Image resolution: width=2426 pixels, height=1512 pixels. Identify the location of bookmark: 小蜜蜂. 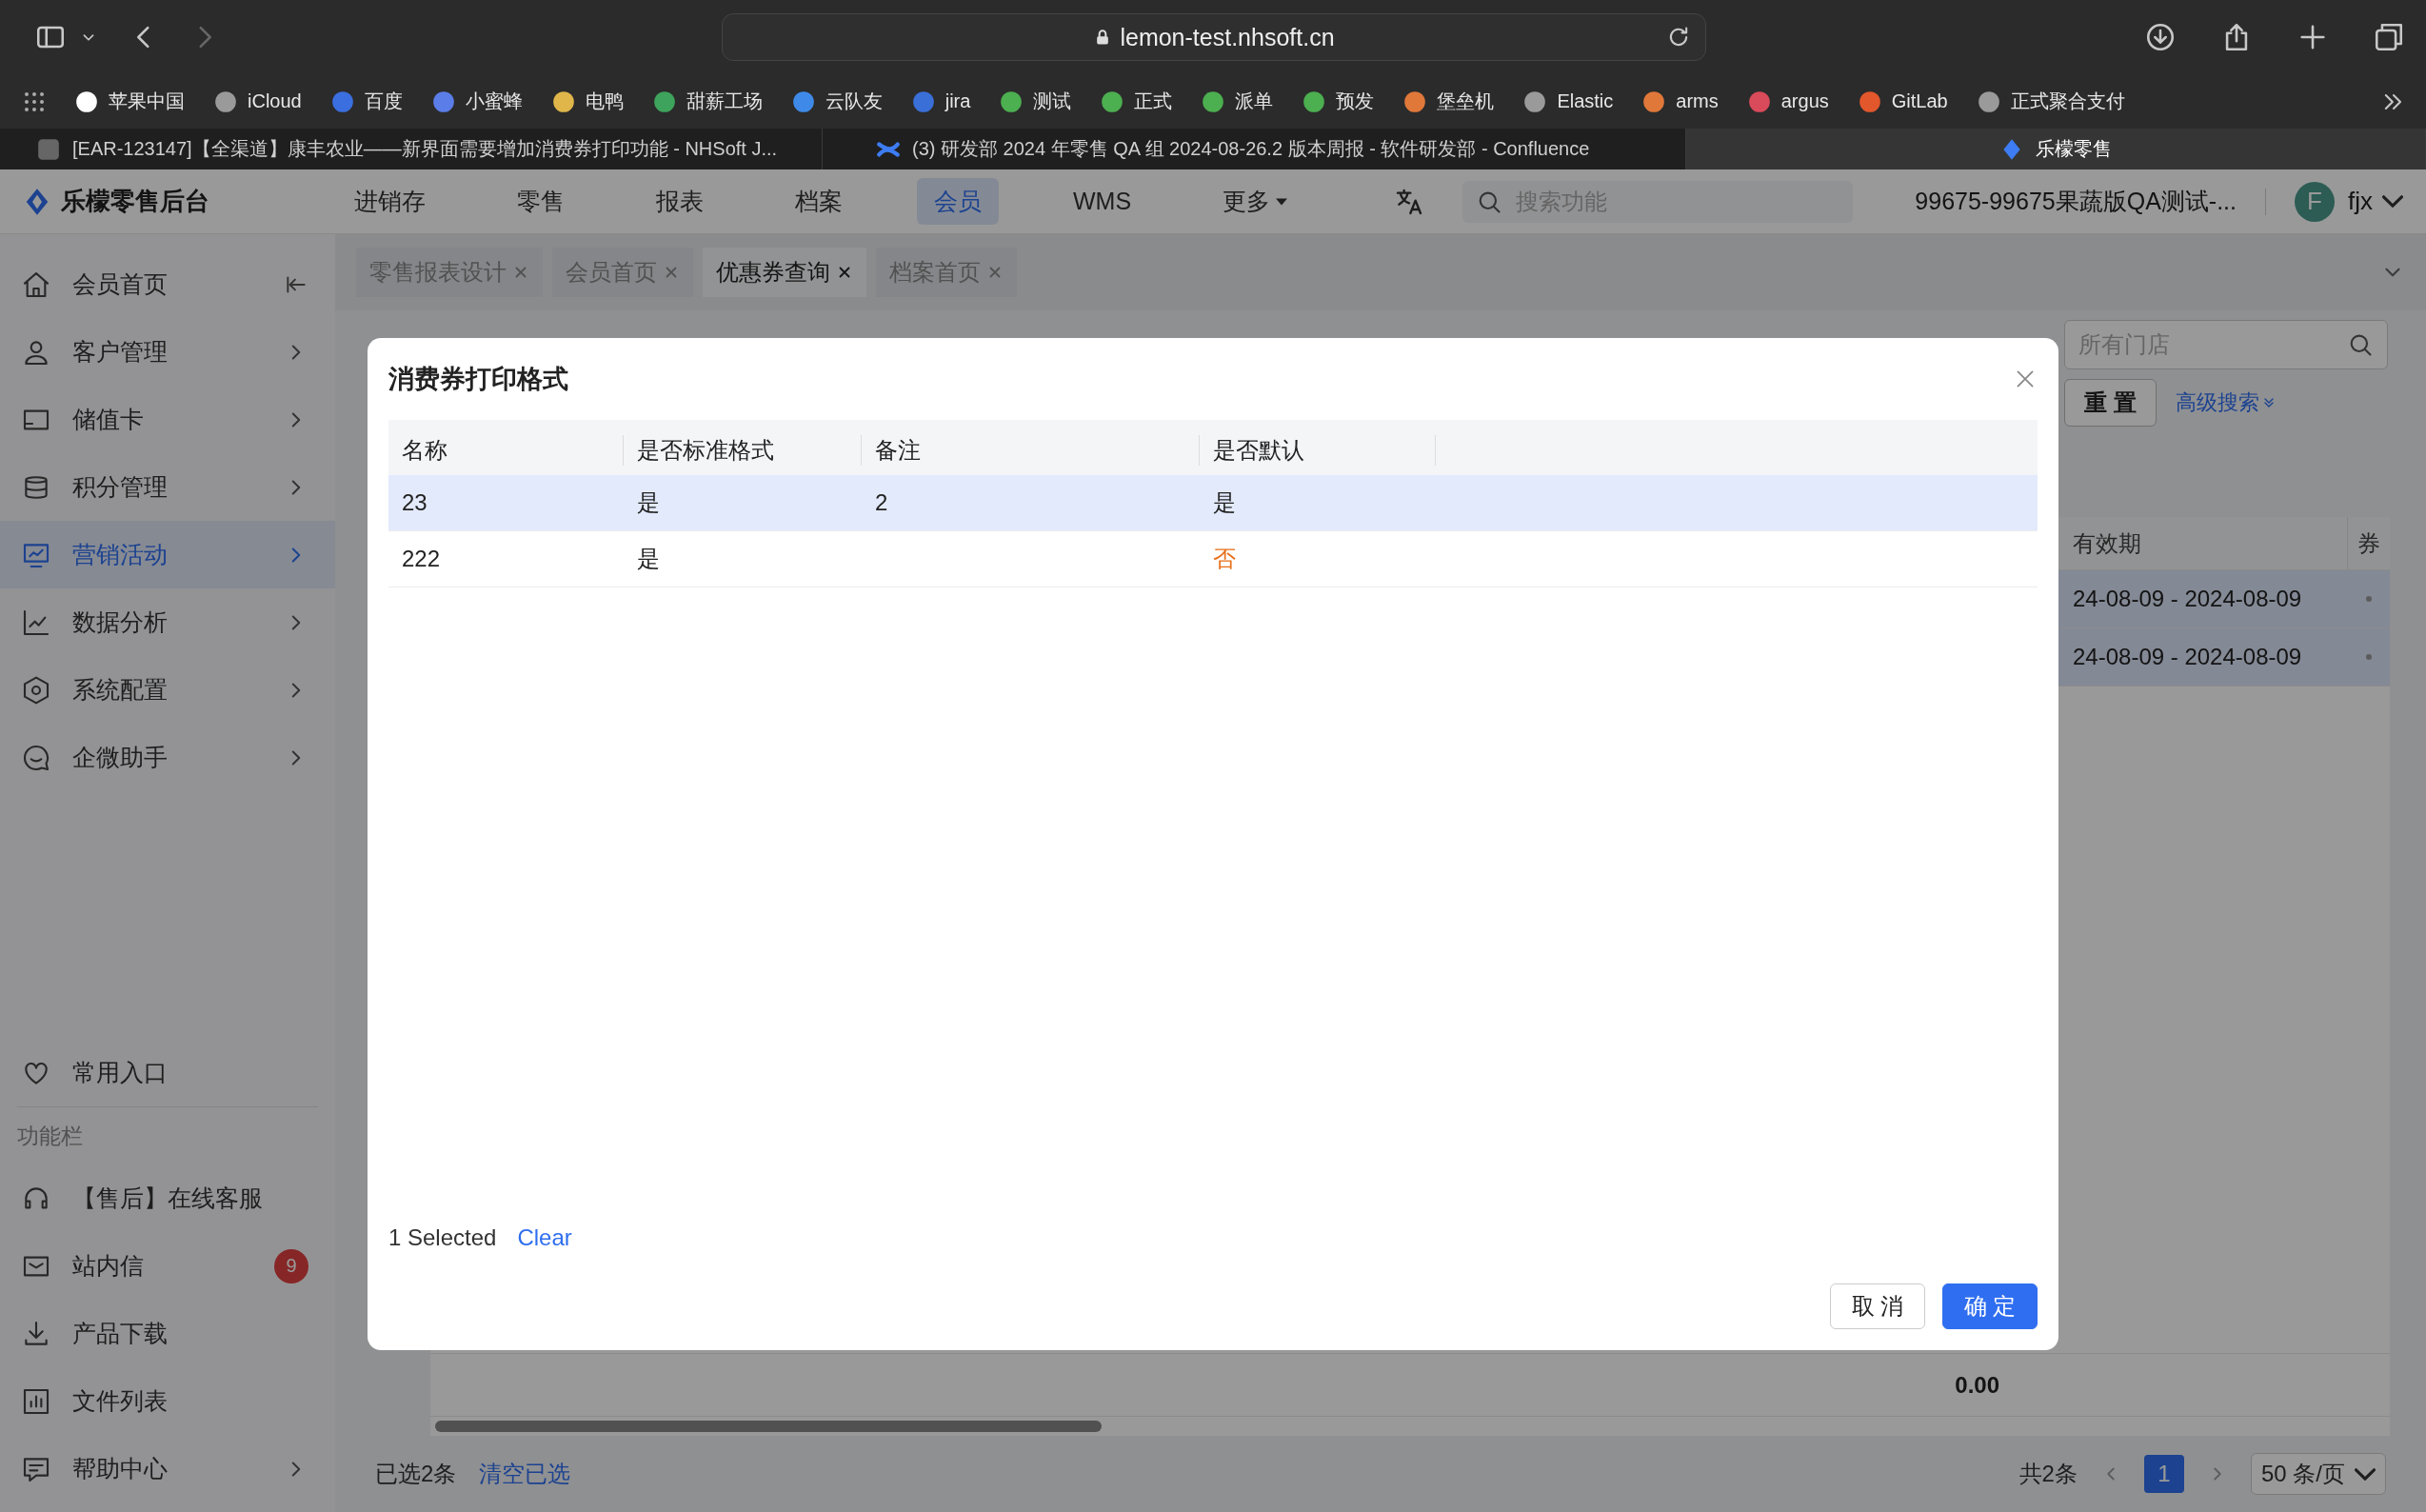
(476, 101).